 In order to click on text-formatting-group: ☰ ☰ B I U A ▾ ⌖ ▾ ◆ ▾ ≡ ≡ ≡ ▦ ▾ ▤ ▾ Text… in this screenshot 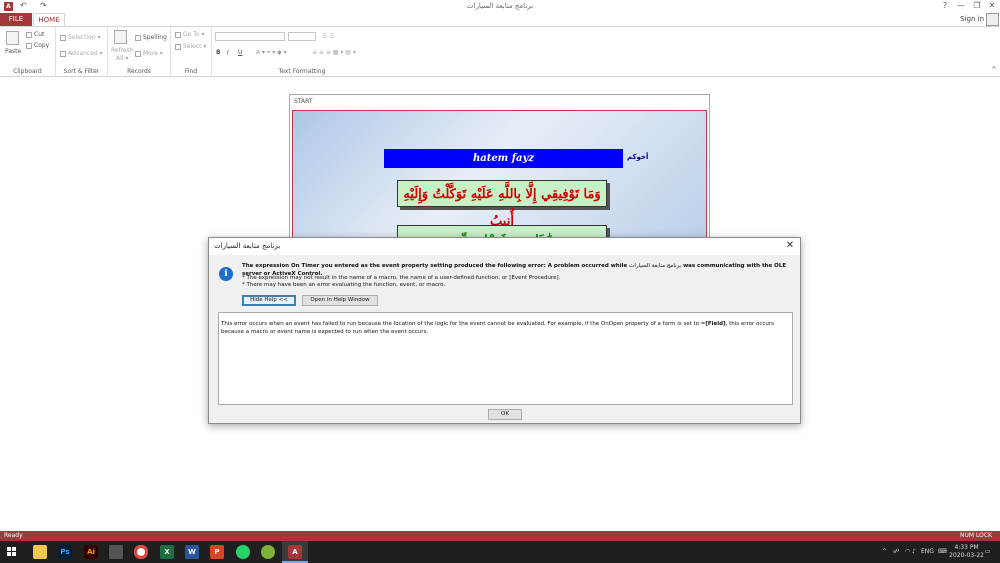, I will do `click(302, 52)`.